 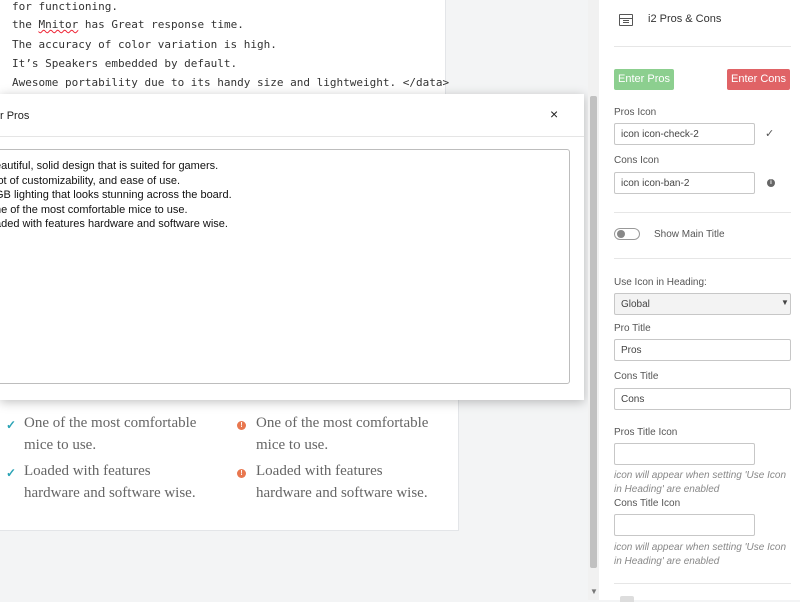 What do you see at coordinates (684, 525) in the screenshot?
I see `cons-title-icon-input` at bounding box center [684, 525].